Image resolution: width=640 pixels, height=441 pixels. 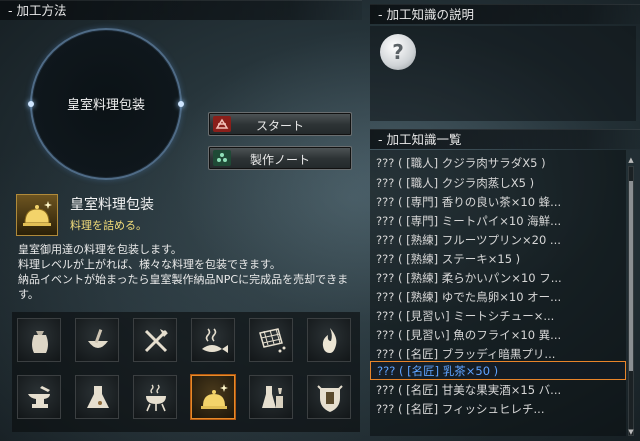 I want to click on list-scrollbar, so click(x=631, y=301).